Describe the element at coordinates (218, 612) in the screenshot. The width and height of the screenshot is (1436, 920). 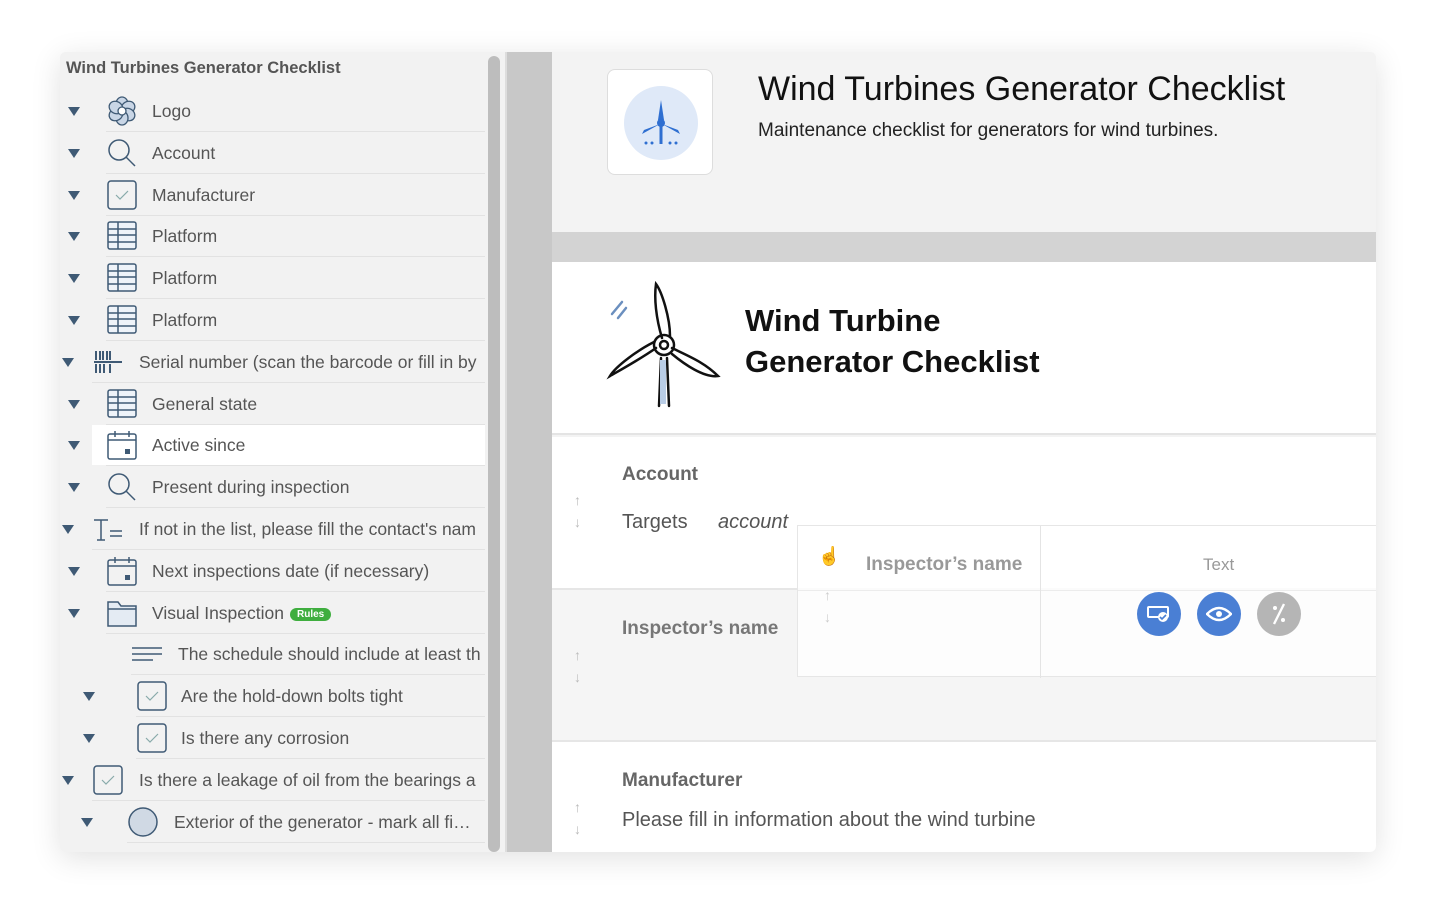
I see `sidebar-item-label: Visual Inspection` at that location.